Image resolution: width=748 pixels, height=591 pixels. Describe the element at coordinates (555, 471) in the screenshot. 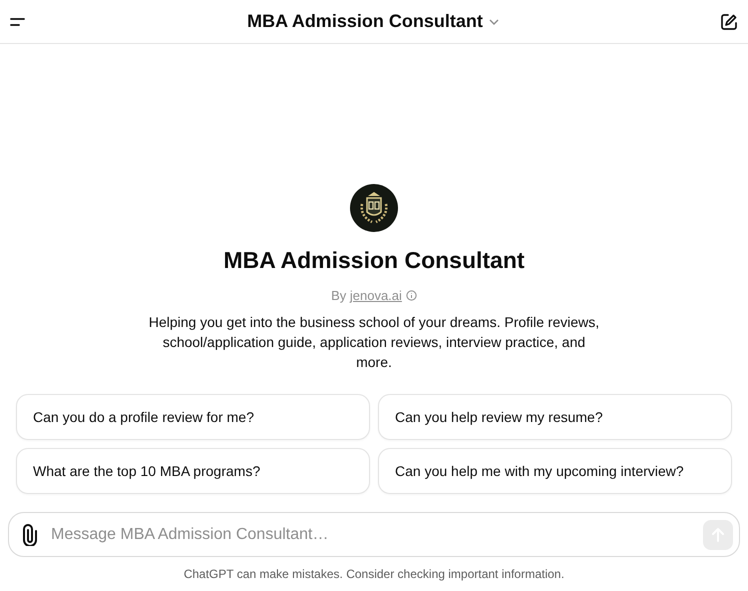

I see `suggestion-card: Can you help me with my upcoming interview?` at that location.